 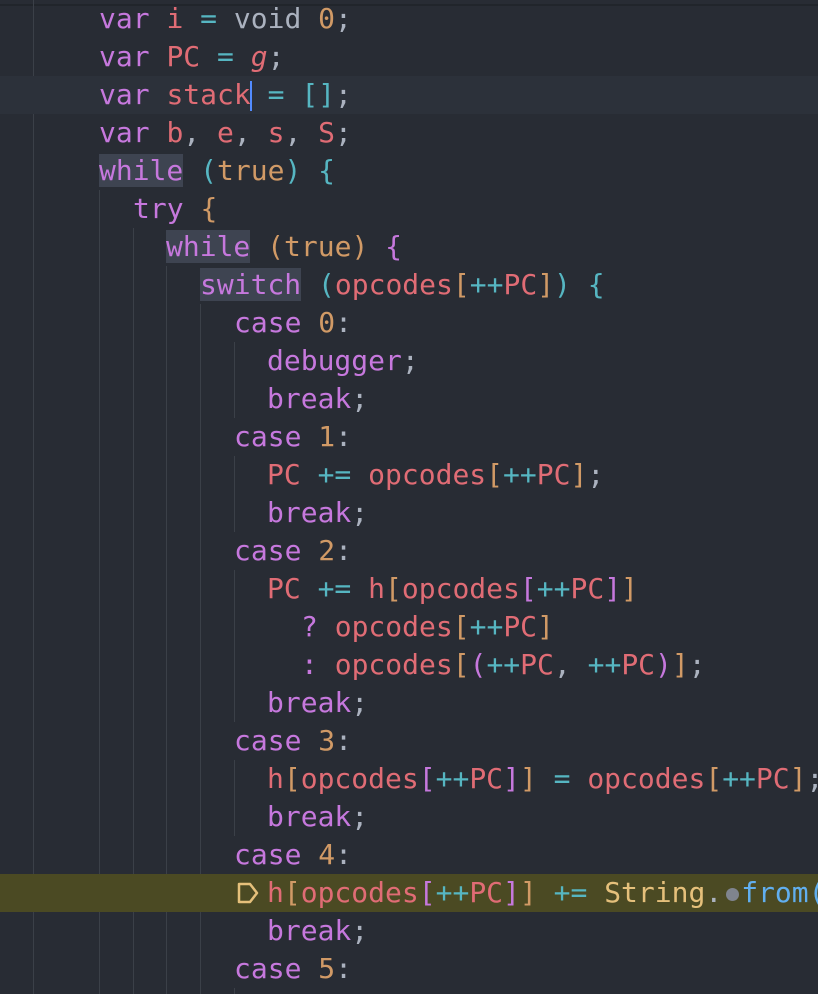 What do you see at coordinates (334, 474) in the screenshot?
I see `token-operator: +=` at bounding box center [334, 474].